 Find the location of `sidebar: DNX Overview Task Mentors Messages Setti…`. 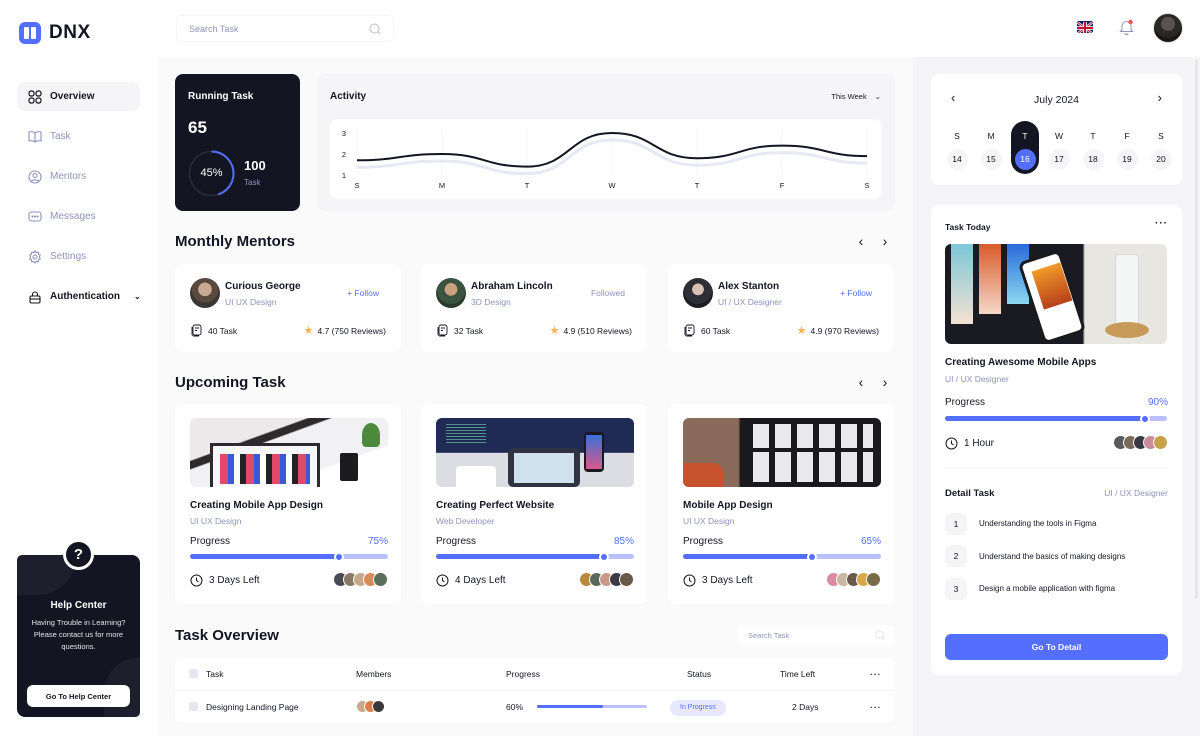

sidebar: DNX Overview Task Mentors Messages Setti… is located at coordinates (79, 368).